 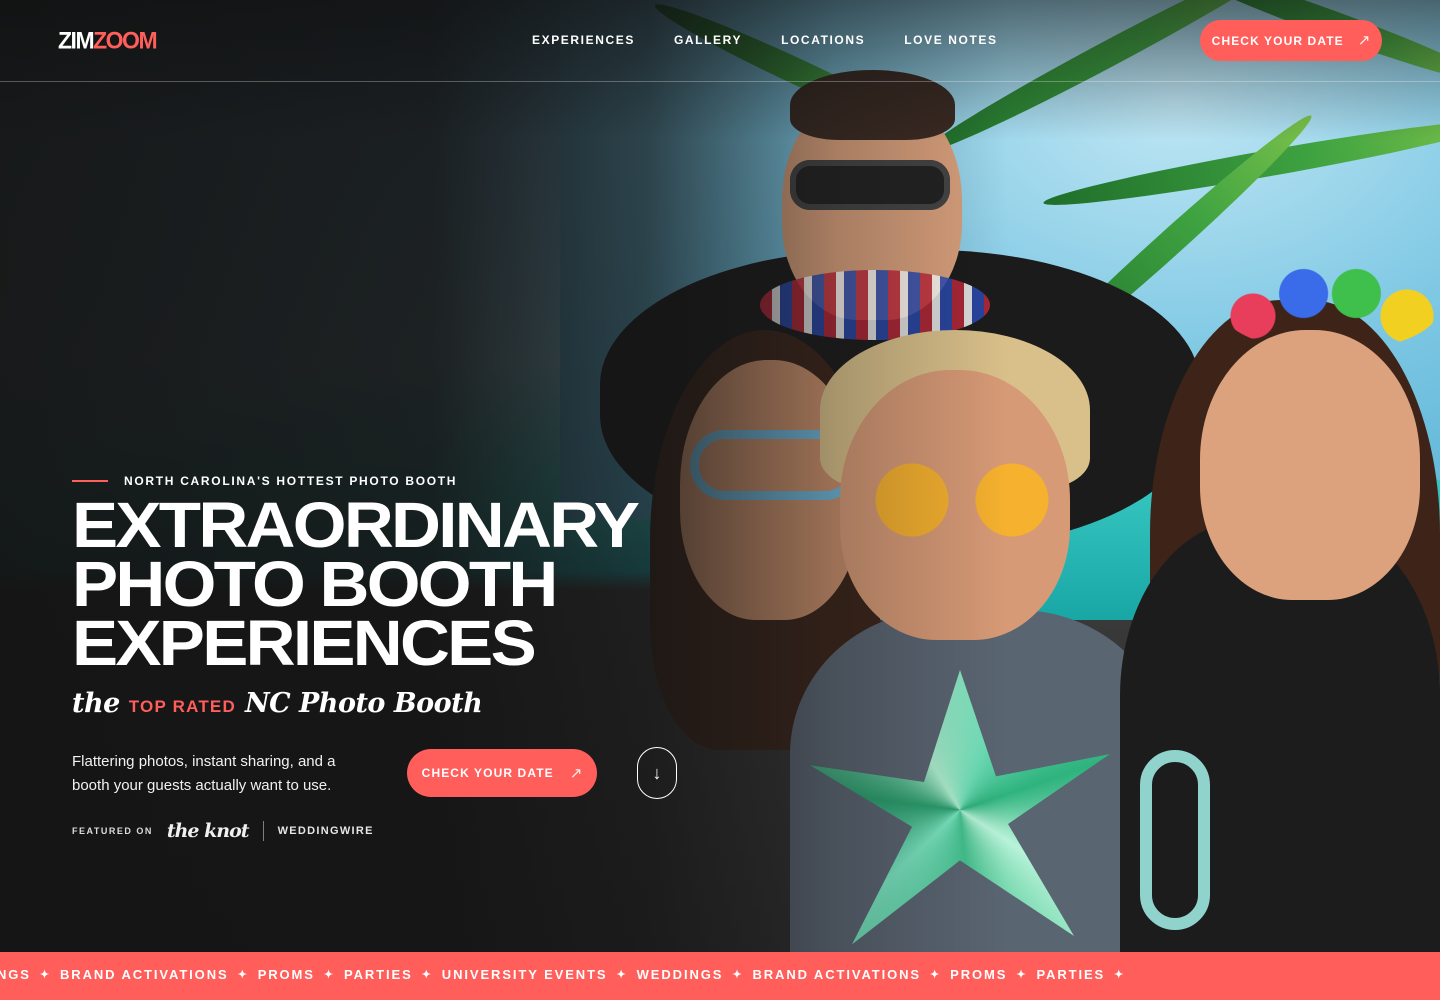 I want to click on weddingwire-logo: WEDDINGWIRE, so click(x=325, y=831).